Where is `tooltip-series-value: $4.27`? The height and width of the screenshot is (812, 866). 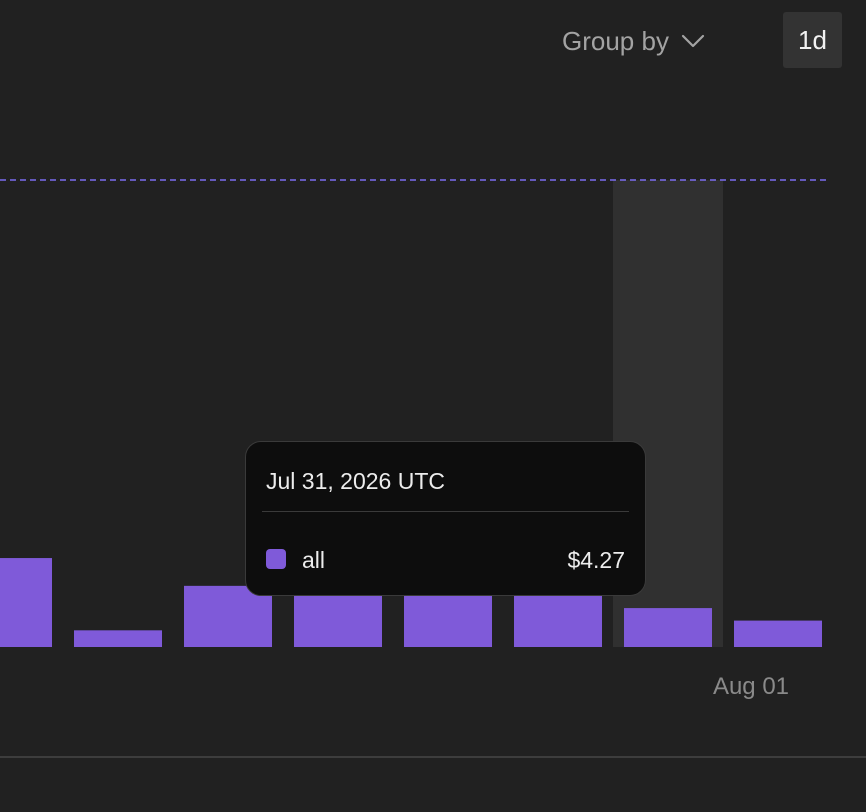 tooltip-series-value: $4.27 is located at coordinates (596, 560).